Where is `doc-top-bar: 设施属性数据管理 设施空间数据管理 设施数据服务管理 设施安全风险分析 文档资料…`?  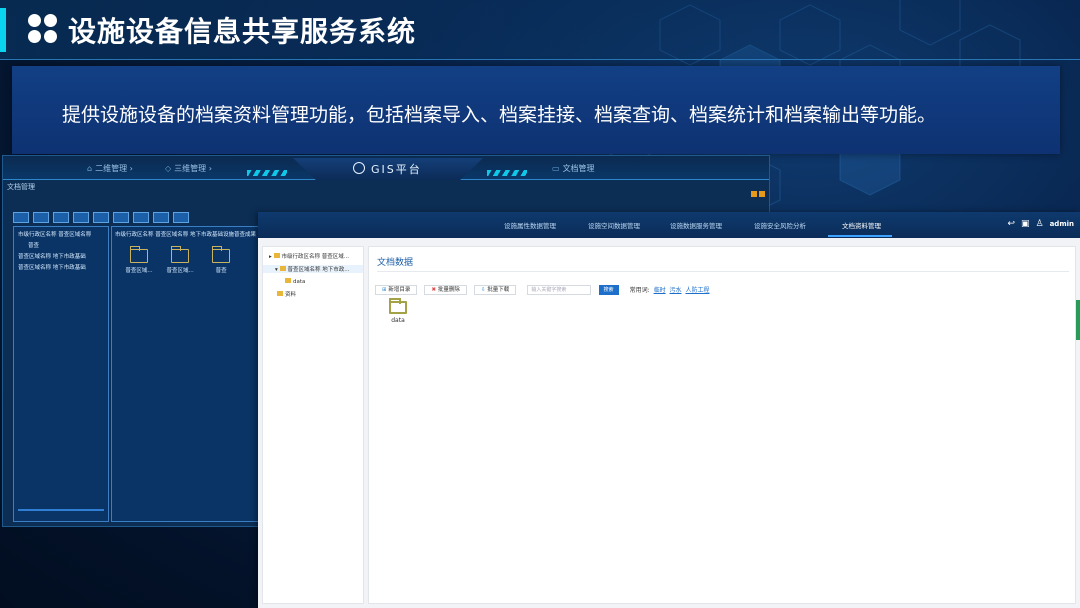
doc-top-bar: 设施属性数据管理 设施空间数据管理 设施数据服务管理 设施安全风险分析 文档资料… is located at coordinates (669, 225).